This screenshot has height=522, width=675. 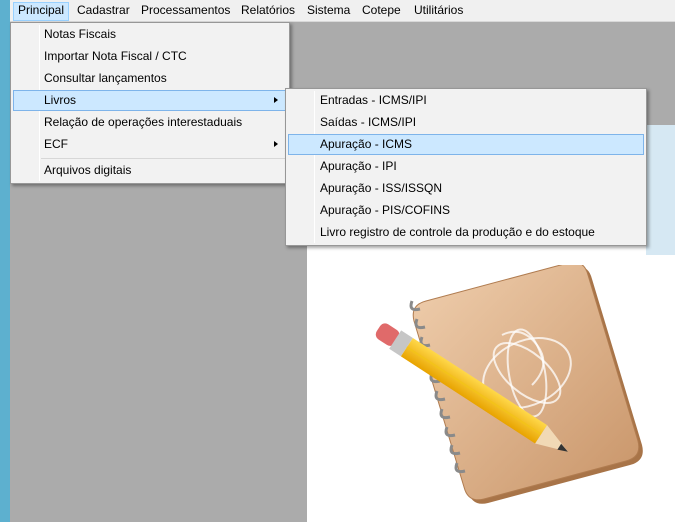 I want to click on menu-item-ecf: ECF, so click(x=150, y=144).